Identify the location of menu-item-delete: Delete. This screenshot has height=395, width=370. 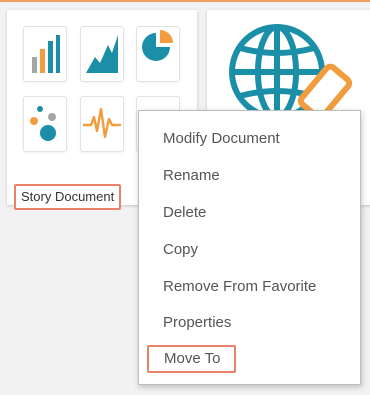
(184, 213).